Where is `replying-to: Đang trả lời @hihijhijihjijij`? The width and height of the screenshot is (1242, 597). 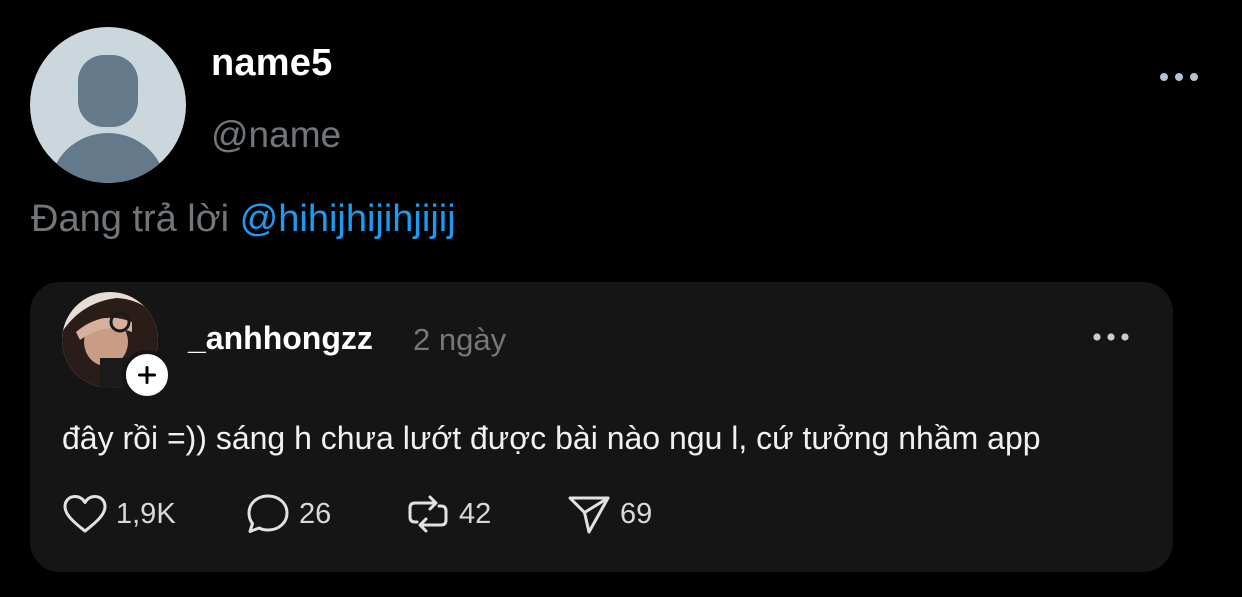
replying-to: Đang trả lời @hihijhijihjijij is located at coordinates (243, 219).